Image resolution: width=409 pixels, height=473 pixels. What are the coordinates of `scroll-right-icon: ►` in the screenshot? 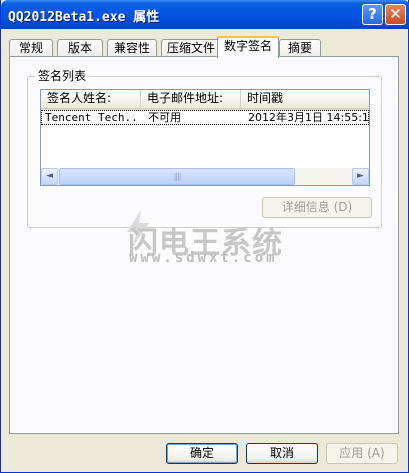 It's located at (360, 176).